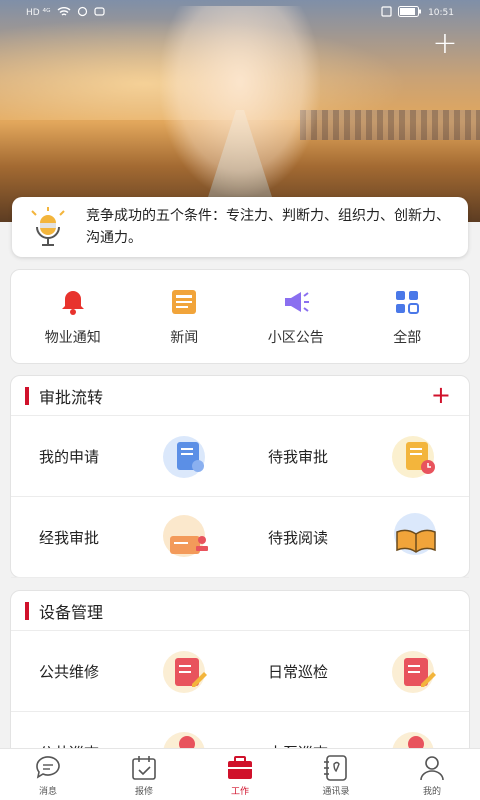 This screenshot has width=480, height=800. Describe the element at coordinates (38, 13) in the screenshot. I see `network-indicator: HD ⁴ᴳ` at that location.